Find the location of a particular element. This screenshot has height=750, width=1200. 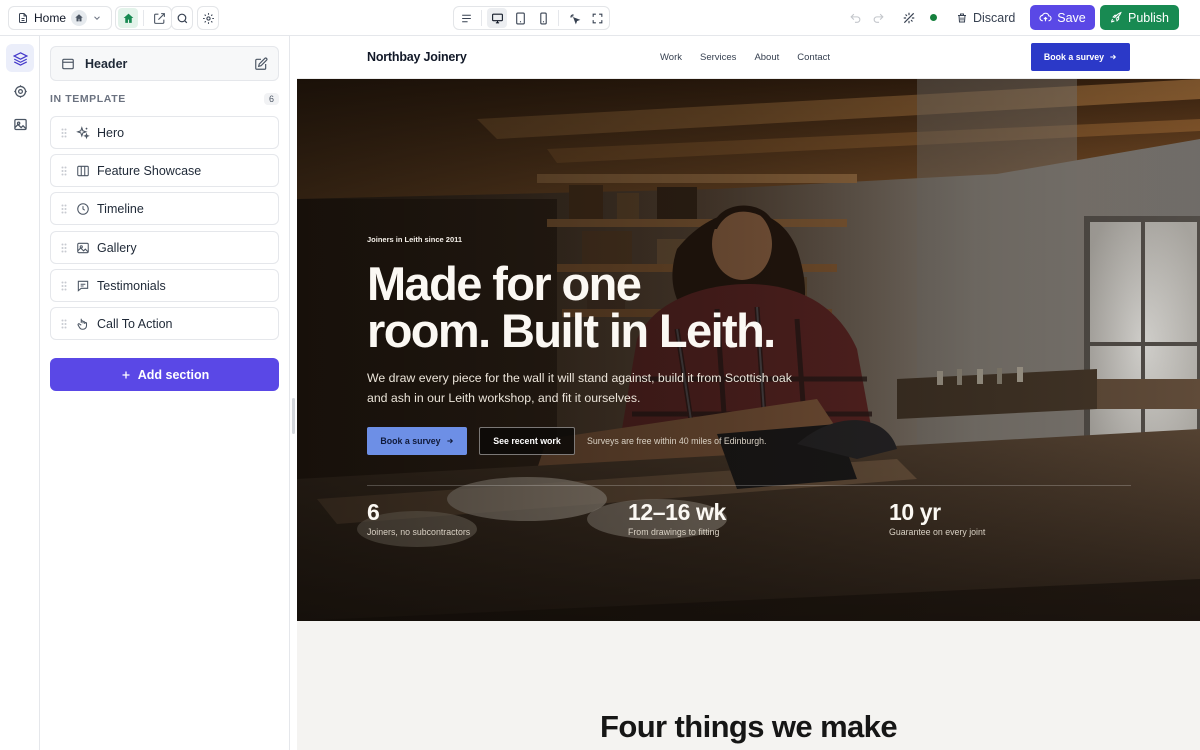

section-item-call-to-action: Call To Action is located at coordinates (164, 323).